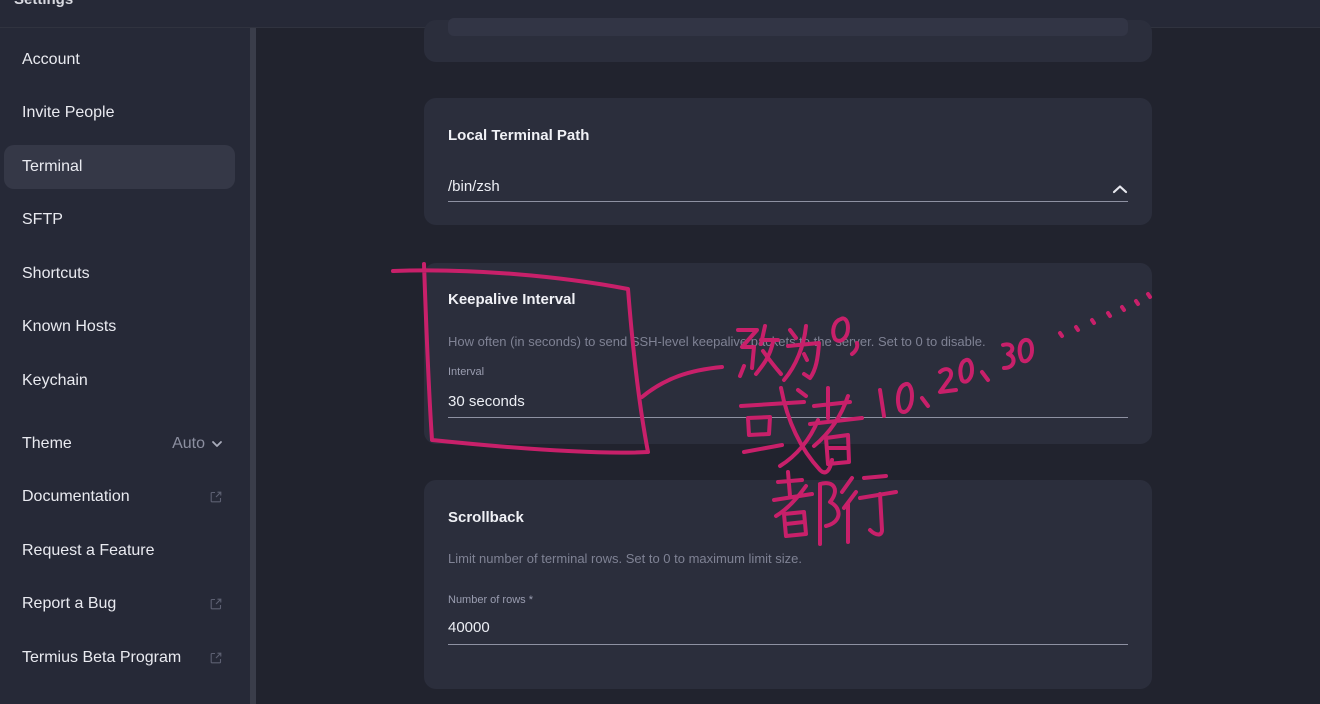 Image resolution: width=1320 pixels, height=704 pixels. What do you see at coordinates (52, 166) in the screenshot?
I see `sidebar-item-label: Terminal` at bounding box center [52, 166].